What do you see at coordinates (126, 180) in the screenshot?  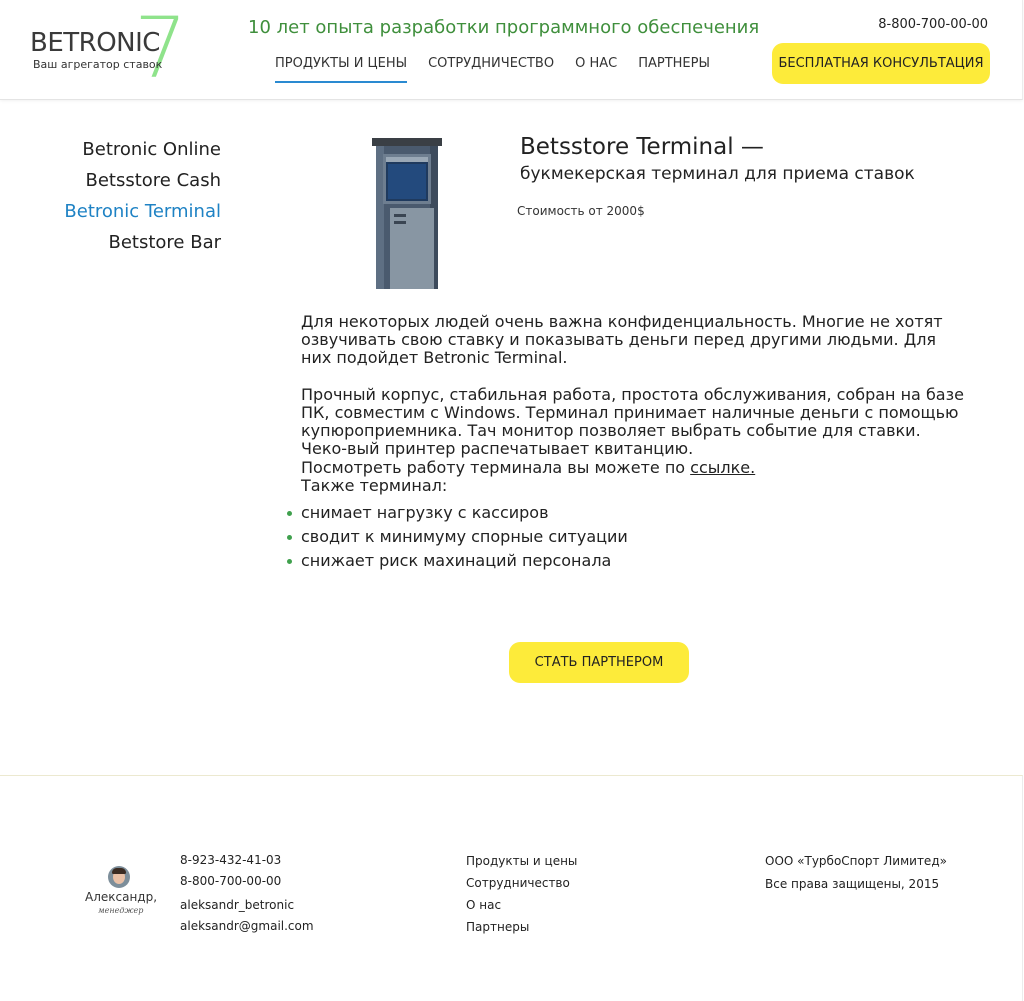 I see `sidebar-item-betsstore-cash: Betsstore Cash` at bounding box center [126, 180].